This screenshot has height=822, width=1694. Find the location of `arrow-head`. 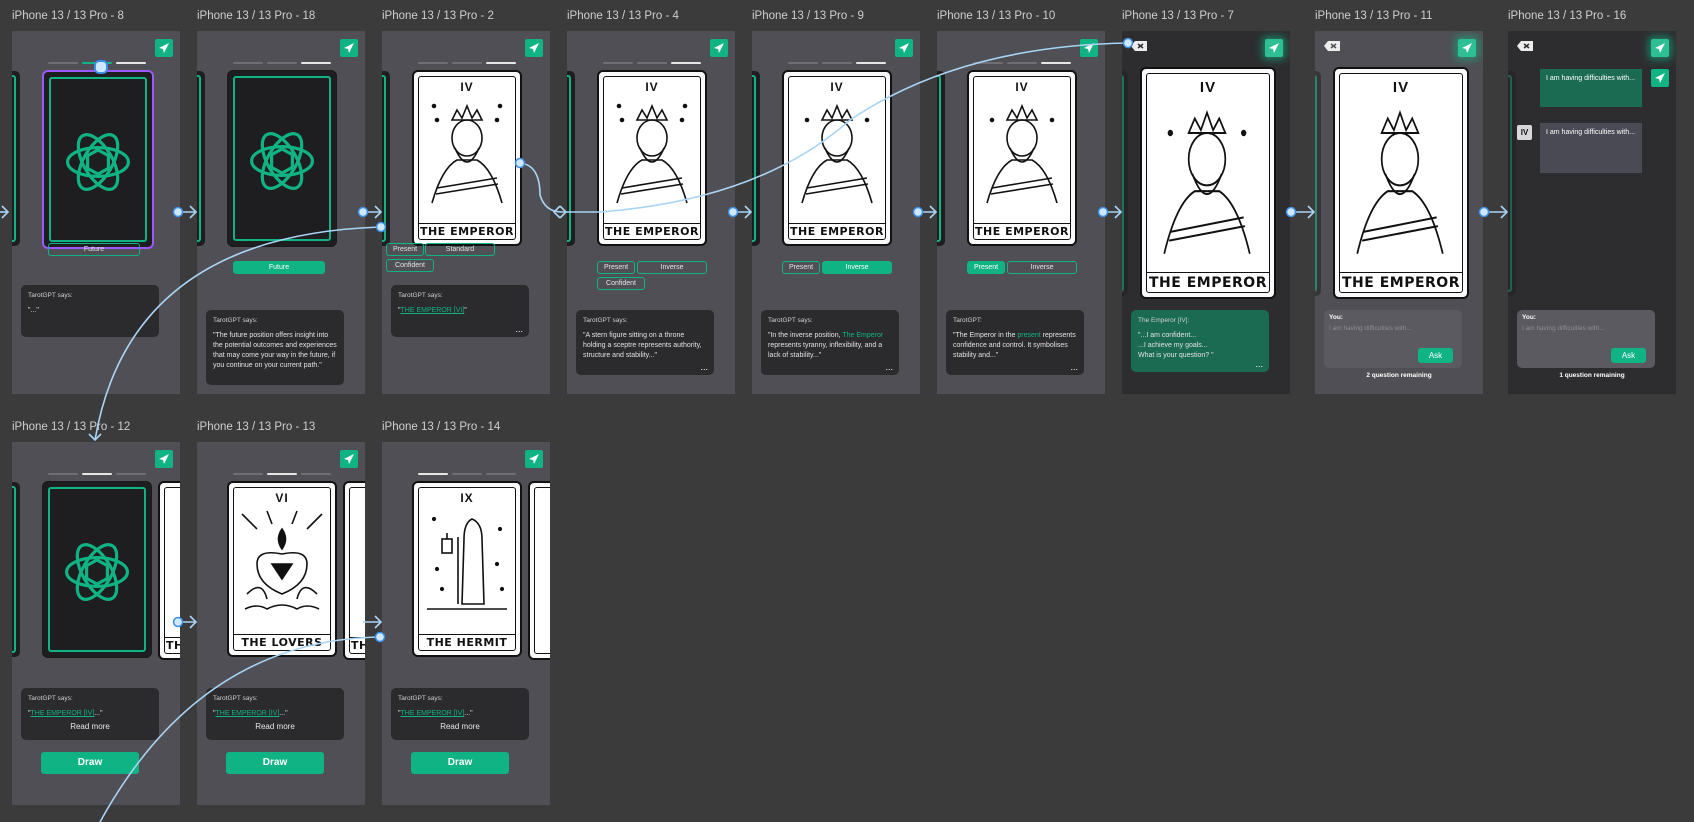

arrow-head is located at coordinates (378, 212).